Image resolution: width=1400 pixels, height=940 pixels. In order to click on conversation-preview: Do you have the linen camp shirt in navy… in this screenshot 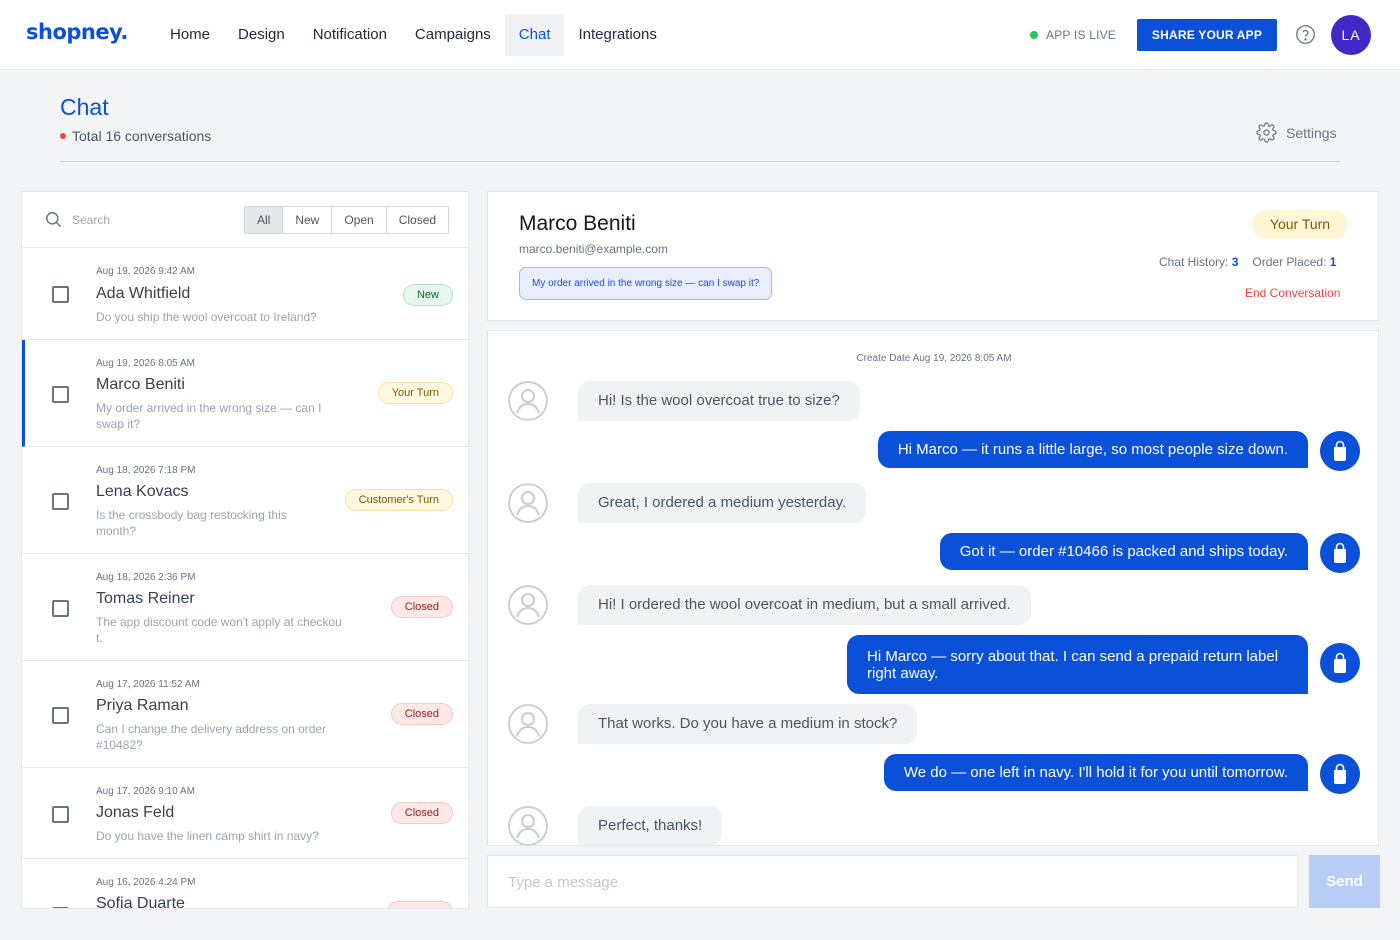, I will do `click(207, 836)`.